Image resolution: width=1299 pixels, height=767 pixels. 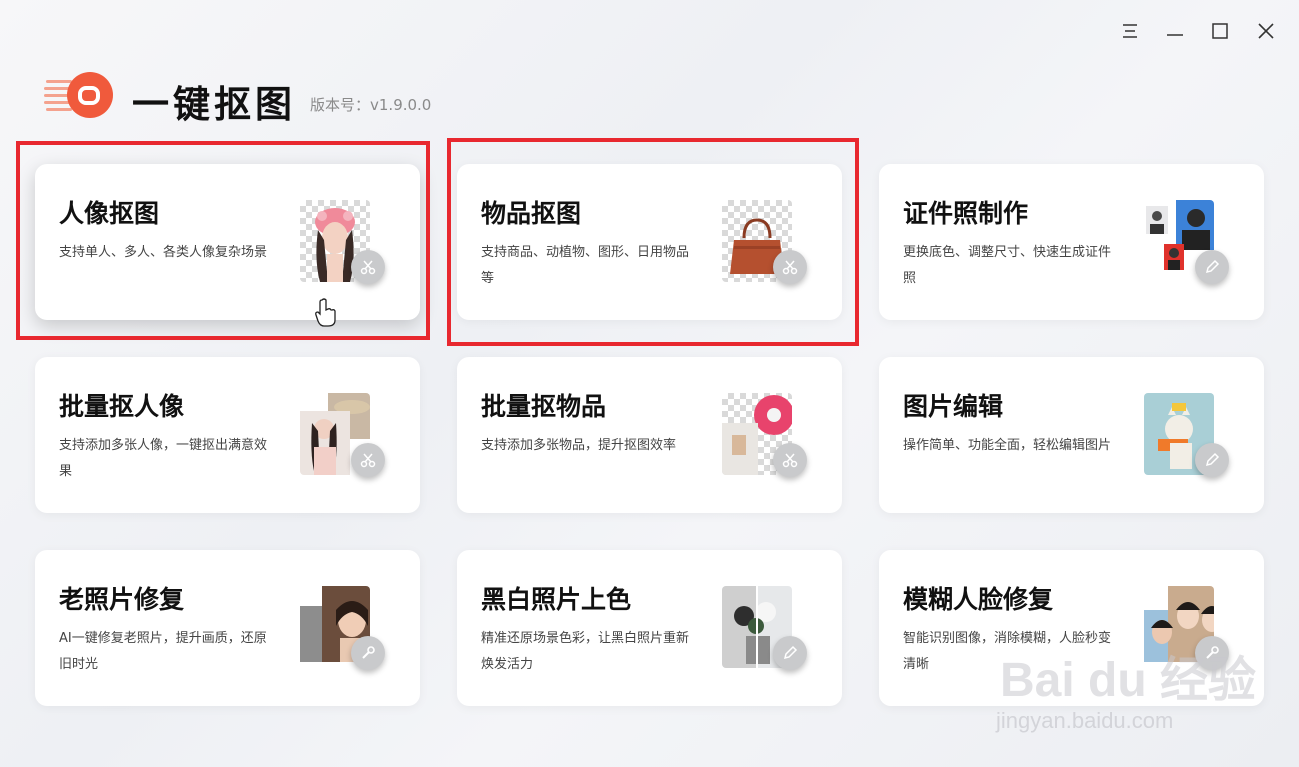 What do you see at coordinates (1128, 680) in the screenshot?
I see `watermark-logo: Bai du 经验` at bounding box center [1128, 680].